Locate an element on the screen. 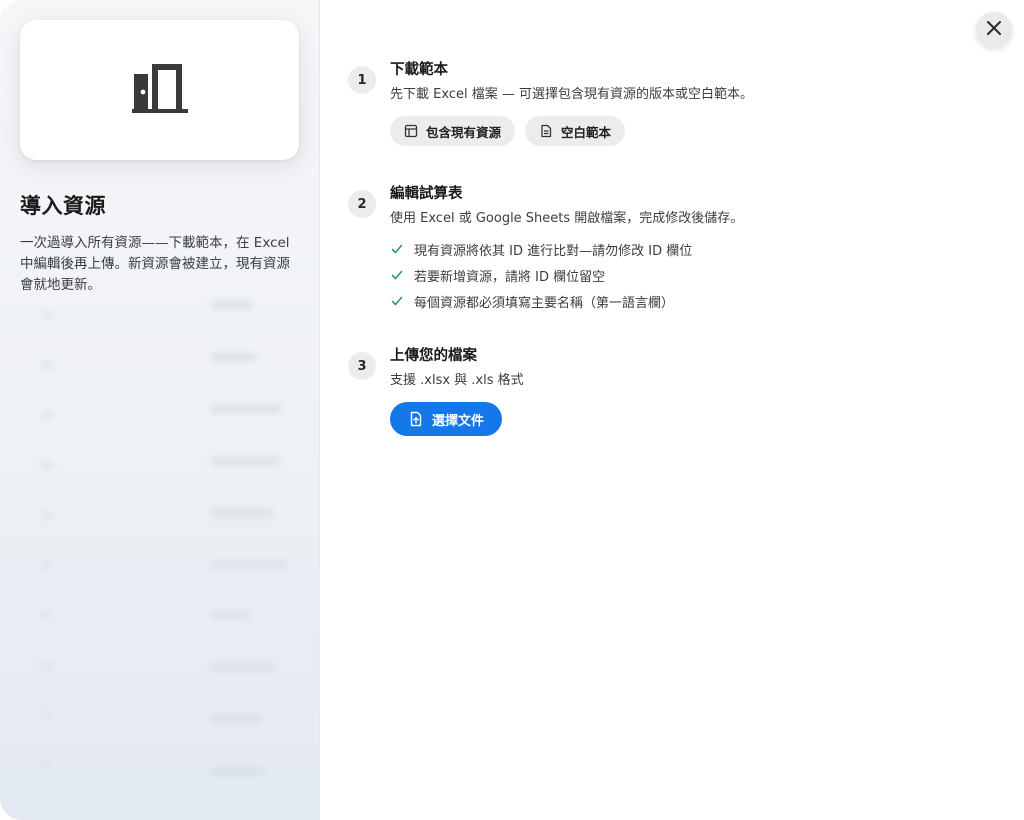 The height and width of the screenshot is (820, 1024). checklist-text: 現有資源將依其 ID 進行比對—請勿修改 ID 欄位 is located at coordinates (553, 251).